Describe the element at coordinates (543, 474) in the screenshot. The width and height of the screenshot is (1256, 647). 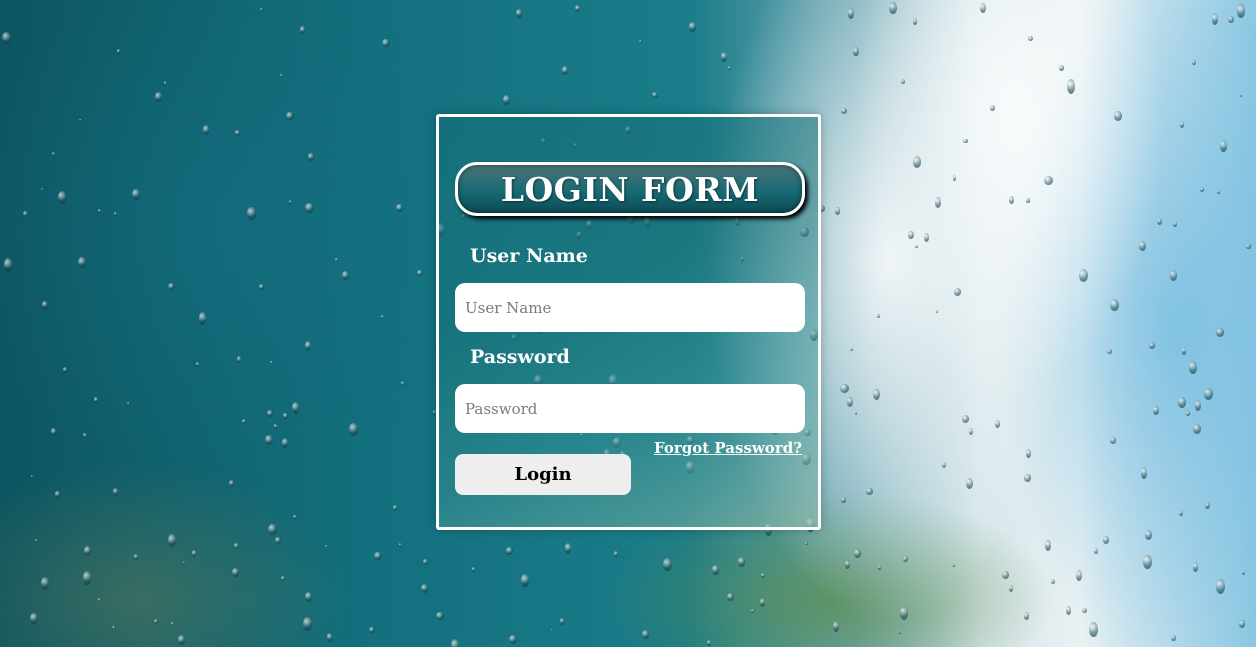
I see `login-button: Login` at that location.